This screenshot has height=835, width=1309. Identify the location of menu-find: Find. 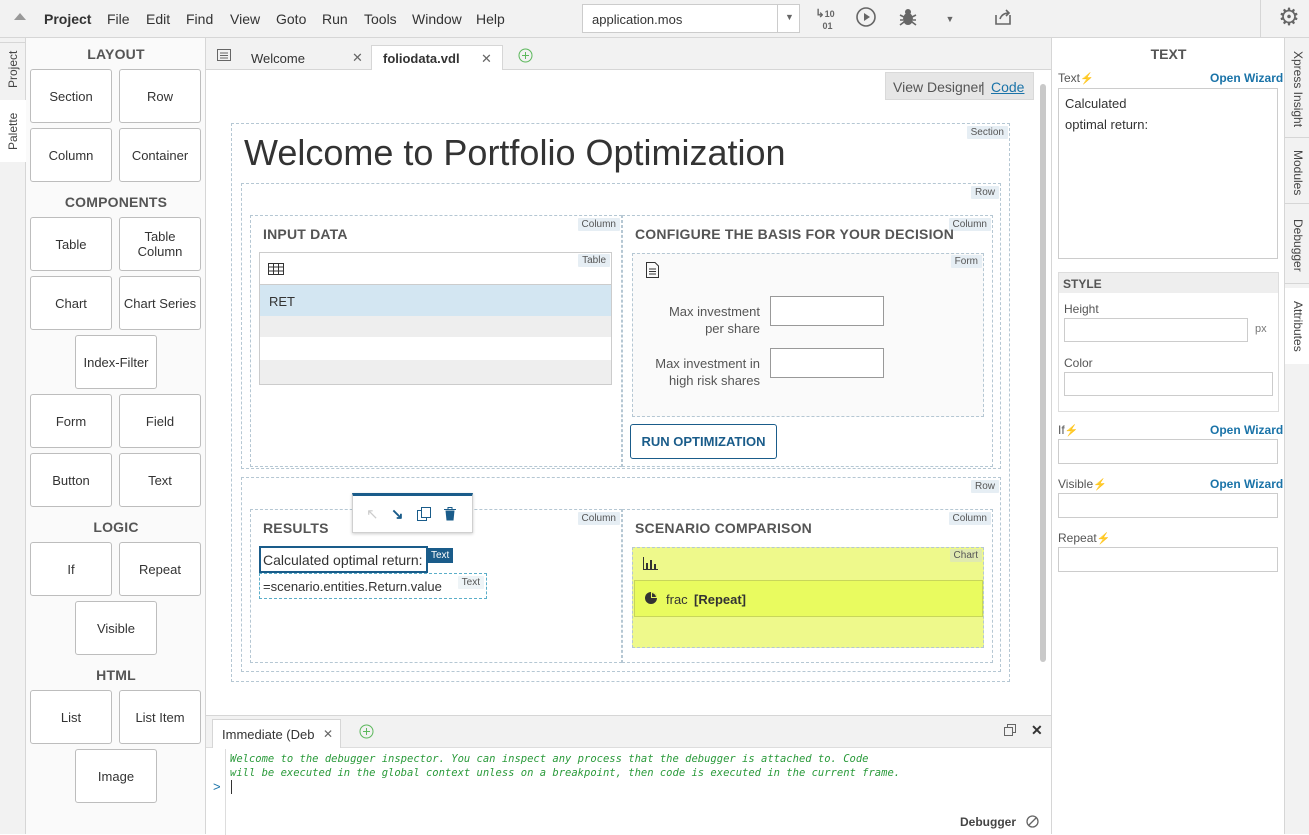
(199, 19).